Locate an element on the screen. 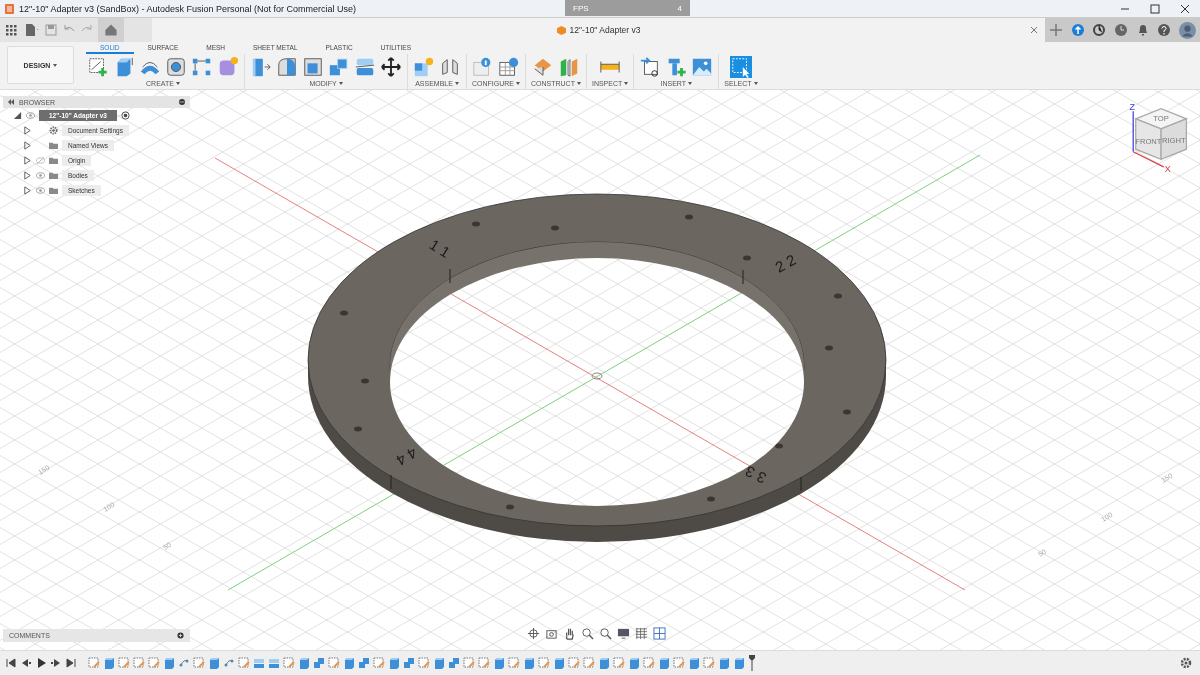 This screenshot has height=675, width=1200. camera-icon is located at coordinates (551, 633).